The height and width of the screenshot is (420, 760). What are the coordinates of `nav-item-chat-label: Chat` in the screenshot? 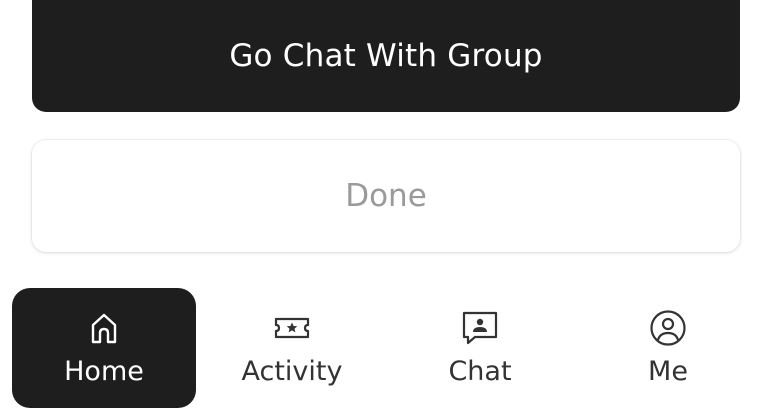 It's located at (480, 371).